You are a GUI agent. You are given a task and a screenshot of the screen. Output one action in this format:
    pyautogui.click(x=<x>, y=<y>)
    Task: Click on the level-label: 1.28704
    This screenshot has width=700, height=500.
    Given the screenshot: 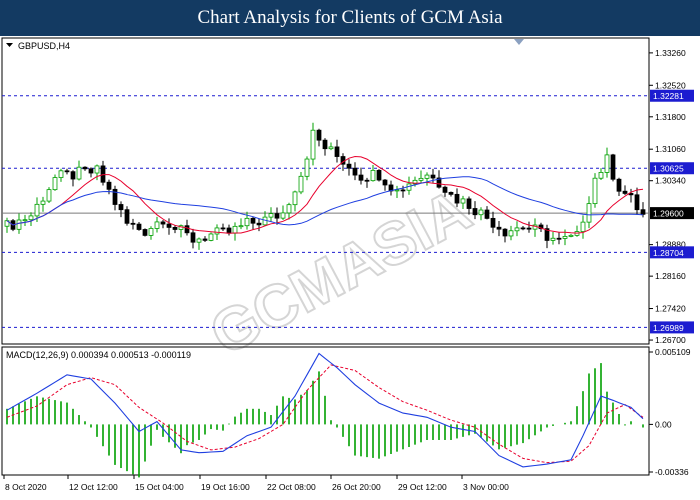 What is the action you would take?
    pyautogui.click(x=668, y=253)
    